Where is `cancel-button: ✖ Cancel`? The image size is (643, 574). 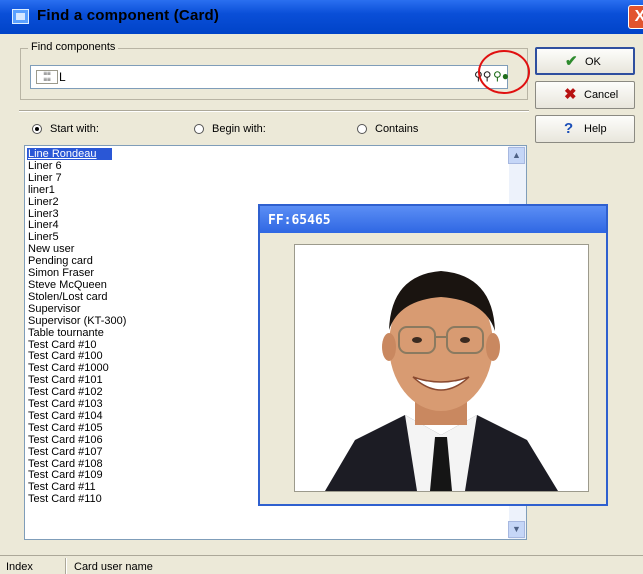 cancel-button: ✖ Cancel is located at coordinates (585, 95).